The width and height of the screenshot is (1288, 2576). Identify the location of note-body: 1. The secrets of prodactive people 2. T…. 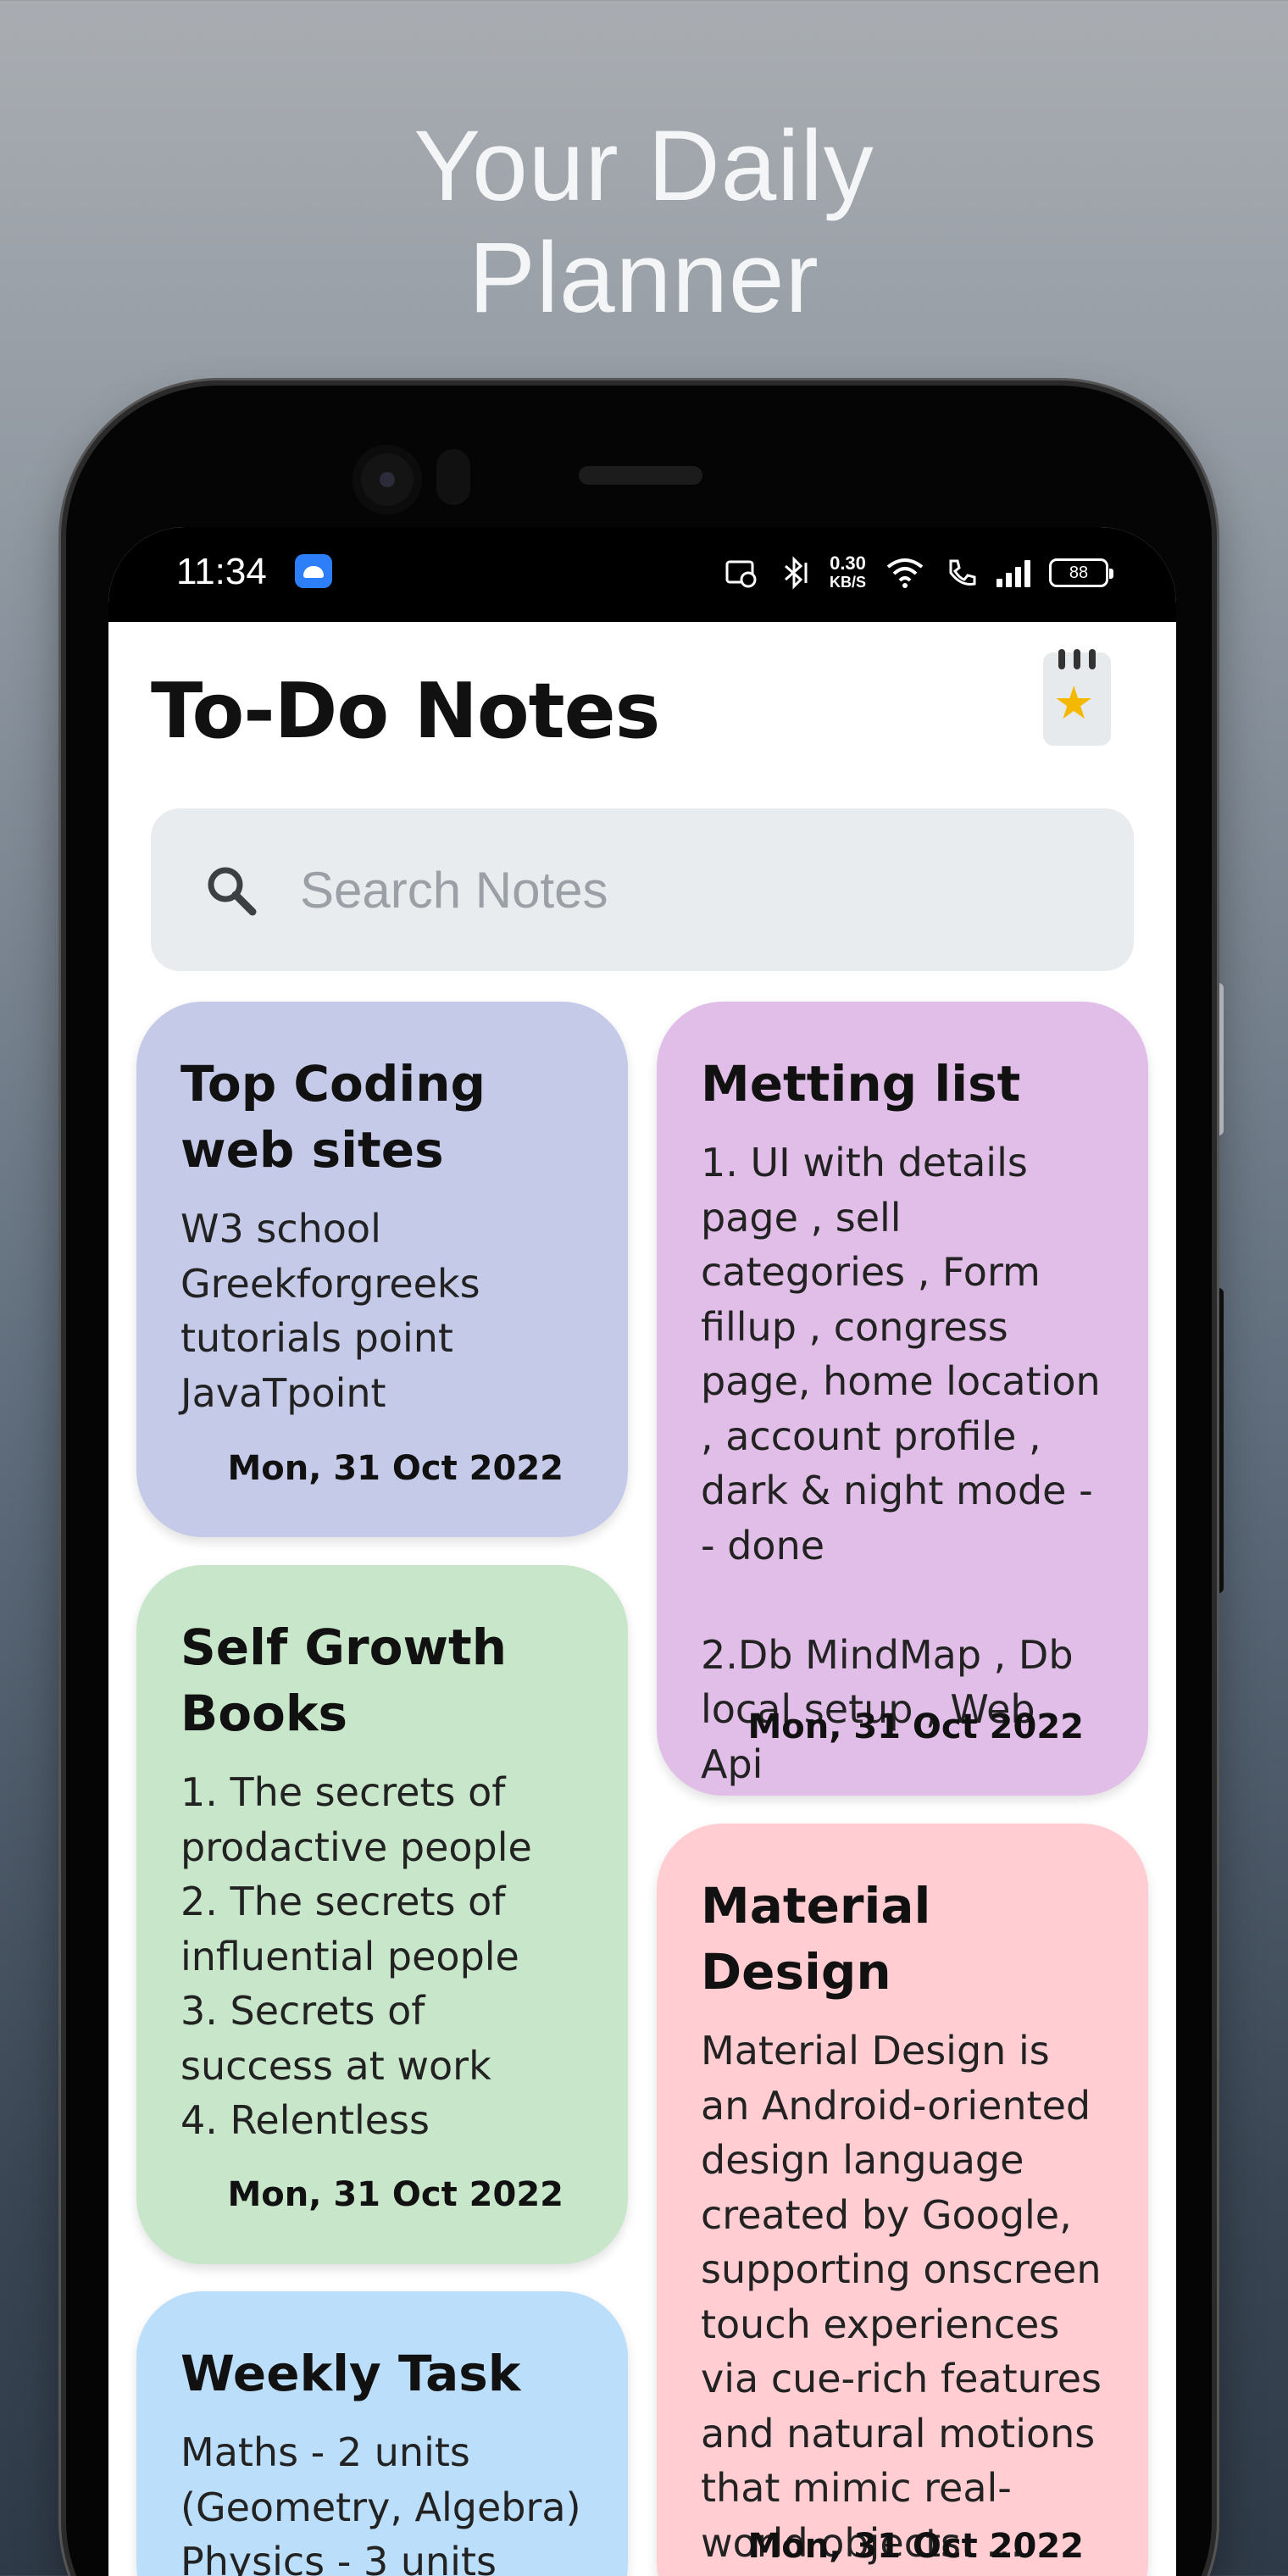
(356, 1956).